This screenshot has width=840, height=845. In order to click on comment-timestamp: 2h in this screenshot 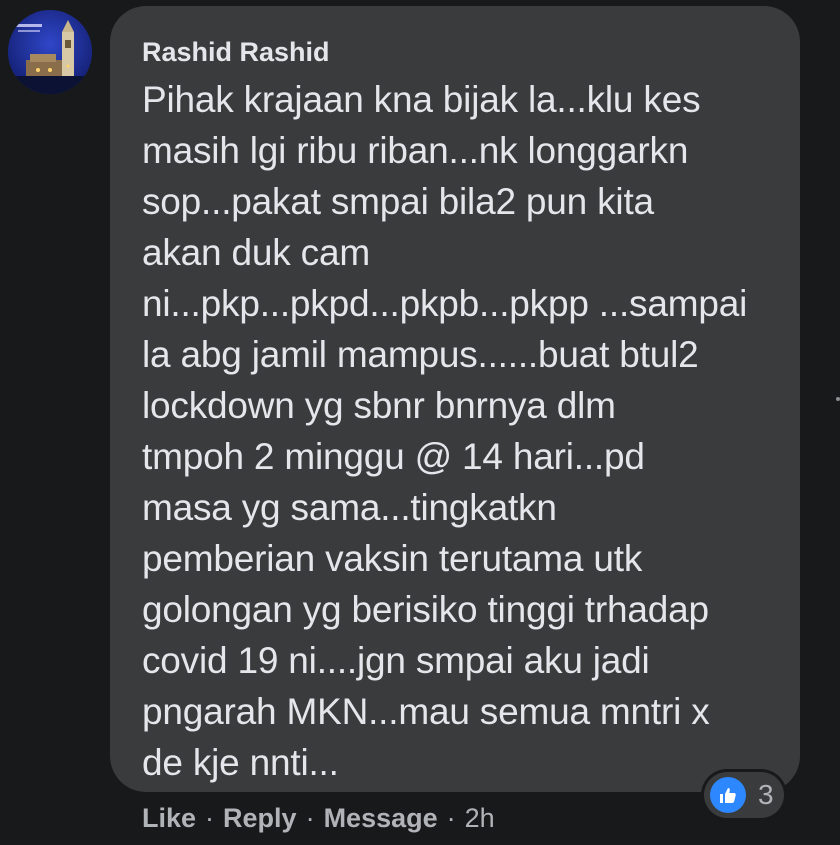, I will do `click(480, 818)`.